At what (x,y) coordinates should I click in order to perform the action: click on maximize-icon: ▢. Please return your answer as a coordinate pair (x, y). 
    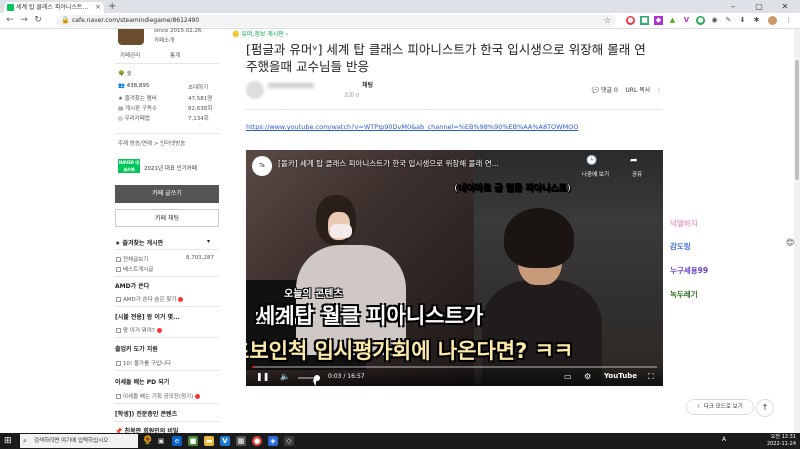
    Looking at the image, I should click on (759, 6).